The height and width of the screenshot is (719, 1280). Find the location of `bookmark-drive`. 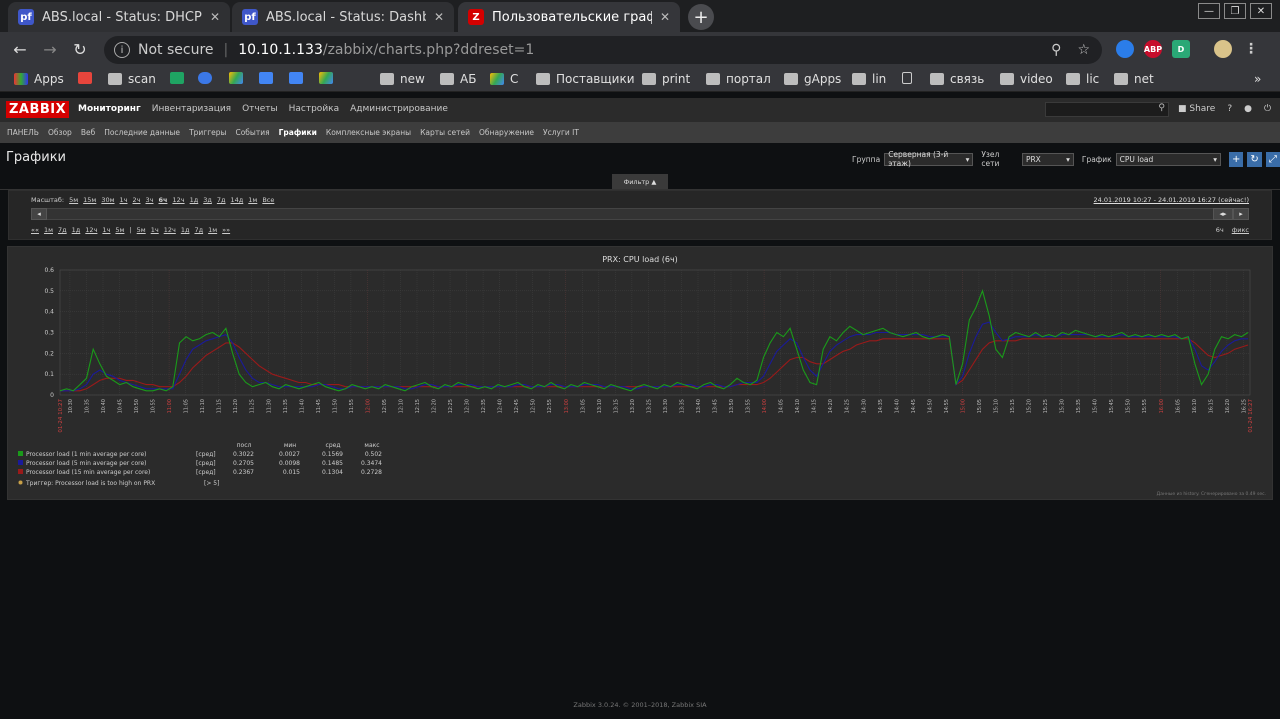

bookmark-drive is located at coordinates (239, 78).